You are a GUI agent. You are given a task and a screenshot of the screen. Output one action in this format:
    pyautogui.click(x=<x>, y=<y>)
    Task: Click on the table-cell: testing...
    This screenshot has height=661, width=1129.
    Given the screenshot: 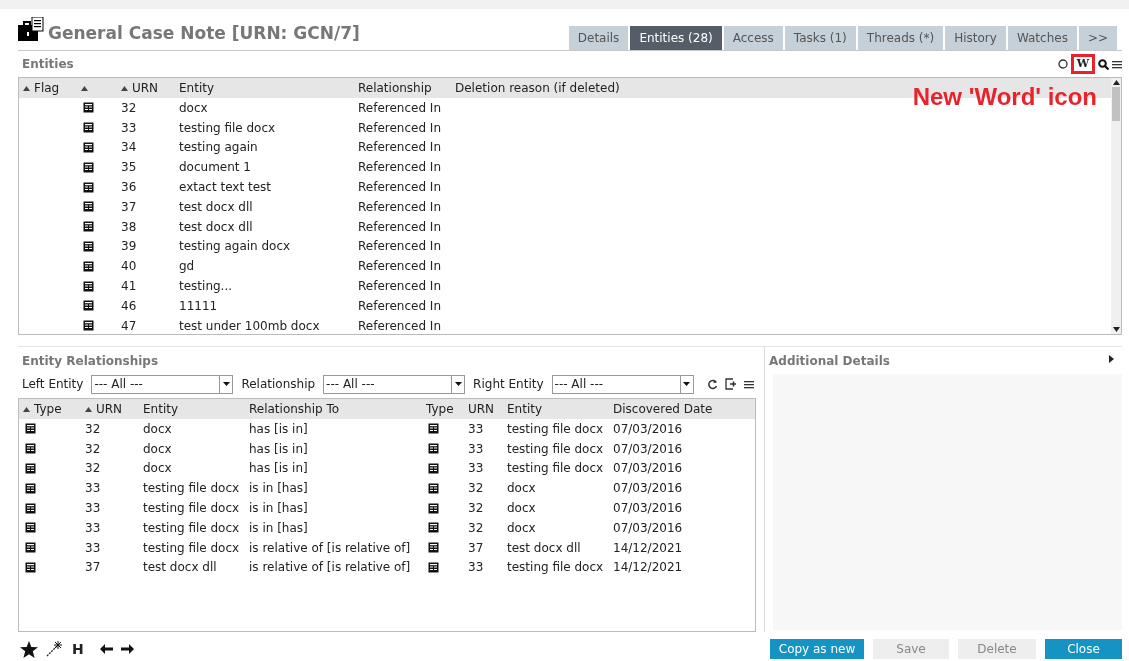 What is the action you would take?
    pyautogui.click(x=206, y=286)
    